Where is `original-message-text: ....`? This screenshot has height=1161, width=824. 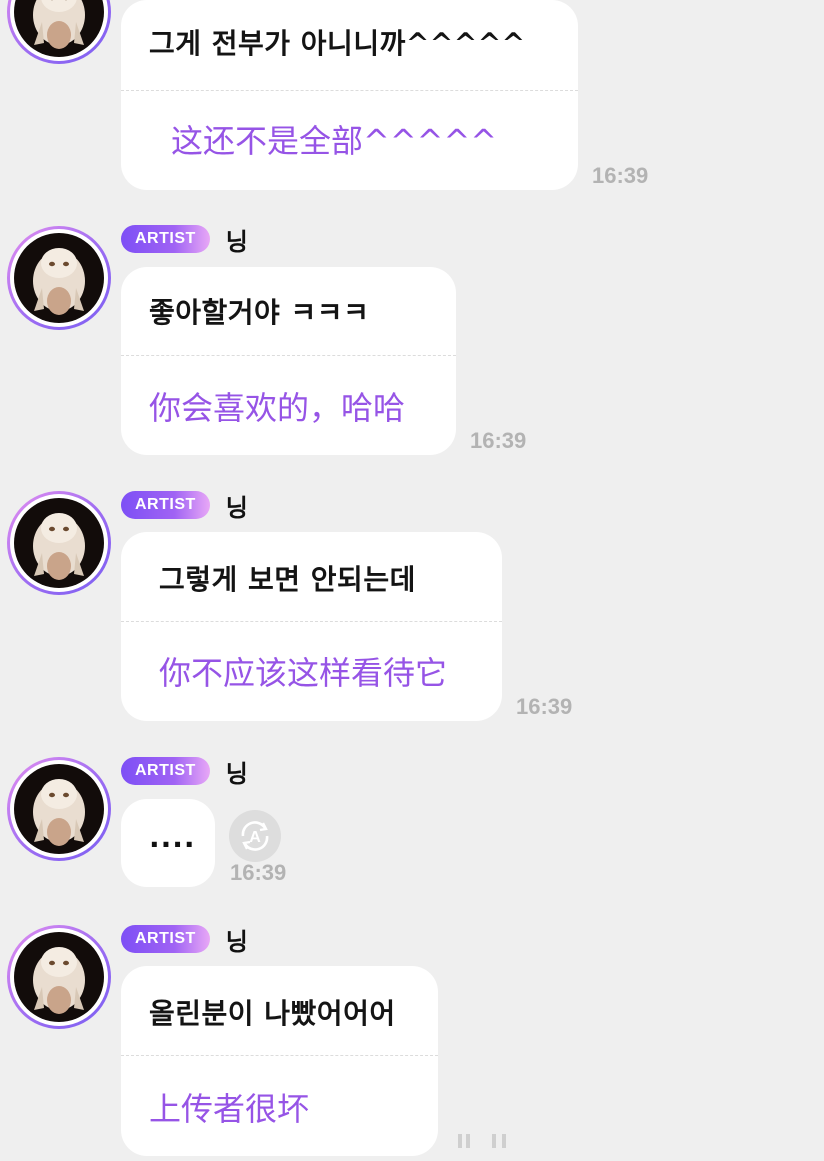
original-message-text: .... is located at coordinates (172, 837).